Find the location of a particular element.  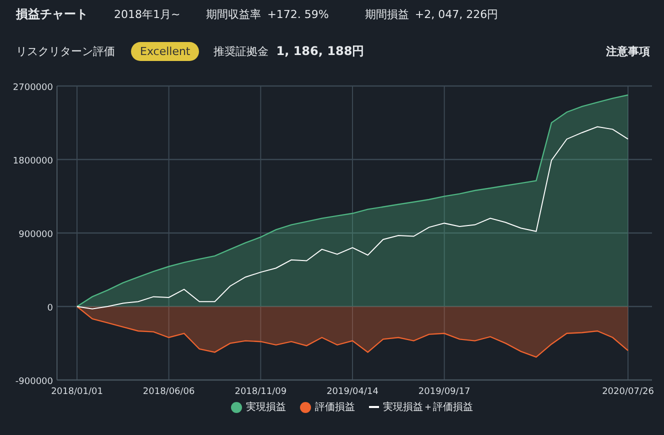

axis-label: 2019/09/17 is located at coordinates (444, 391).